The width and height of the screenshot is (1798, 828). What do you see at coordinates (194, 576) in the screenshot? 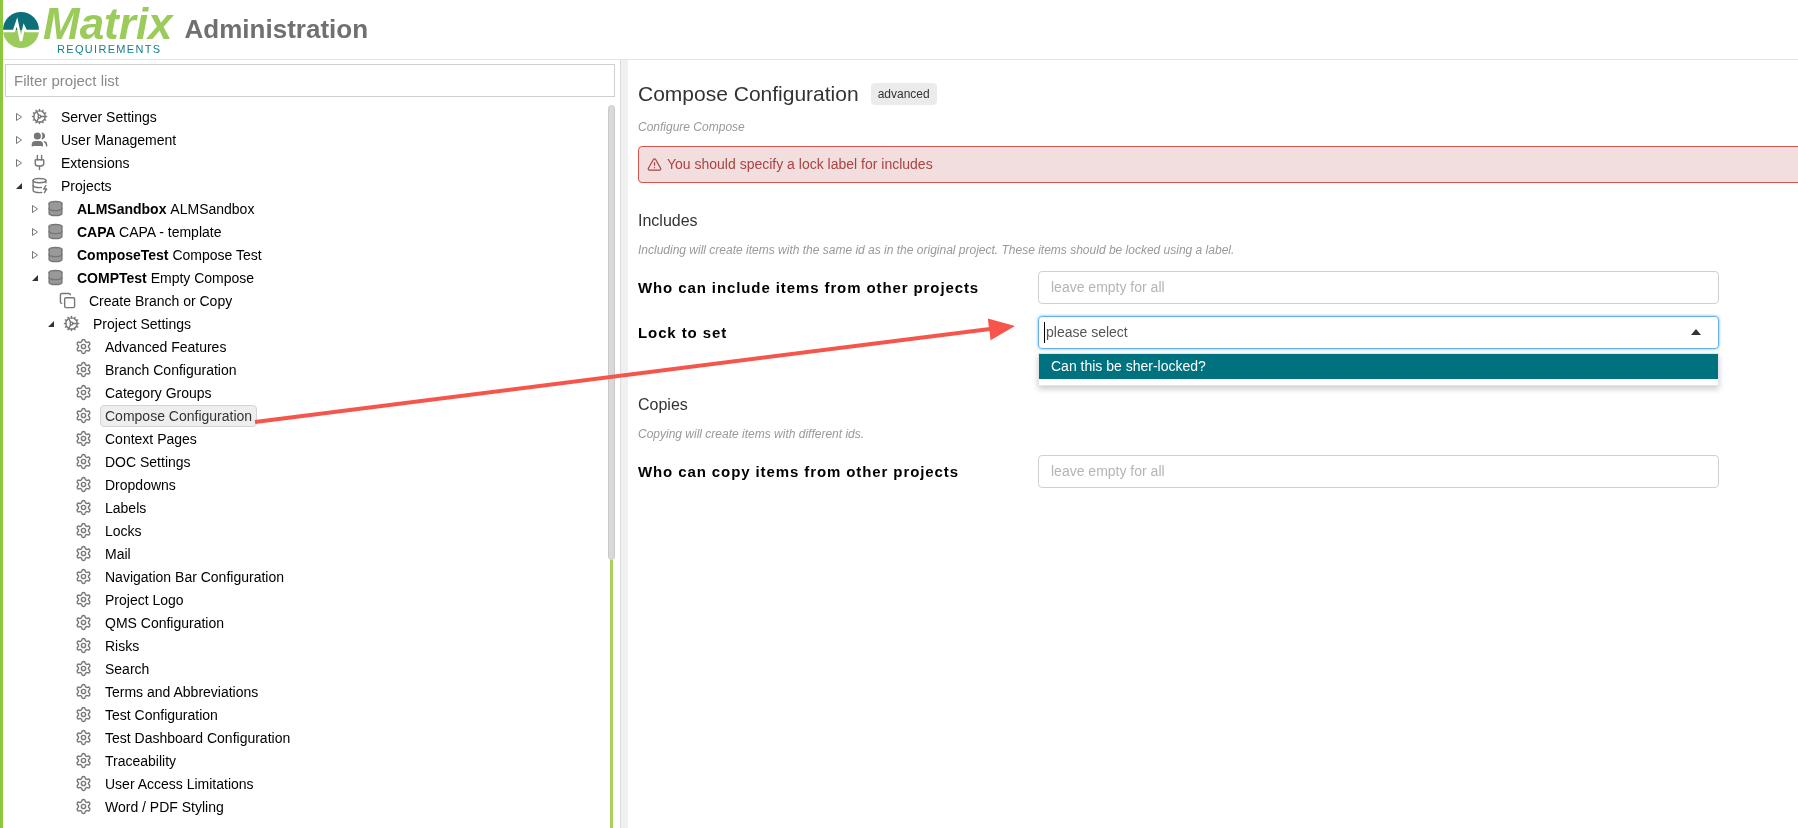
I see `tree-item: Navigation Bar Configuration` at bounding box center [194, 576].